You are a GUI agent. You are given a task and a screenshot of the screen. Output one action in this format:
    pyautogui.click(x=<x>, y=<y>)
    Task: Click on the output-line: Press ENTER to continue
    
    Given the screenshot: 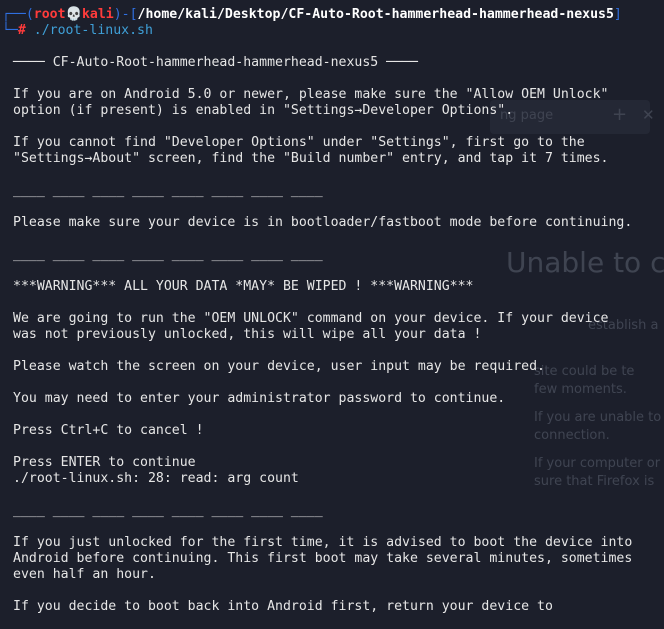 What is the action you would take?
    pyautogui.click(x=104, y=462)
    